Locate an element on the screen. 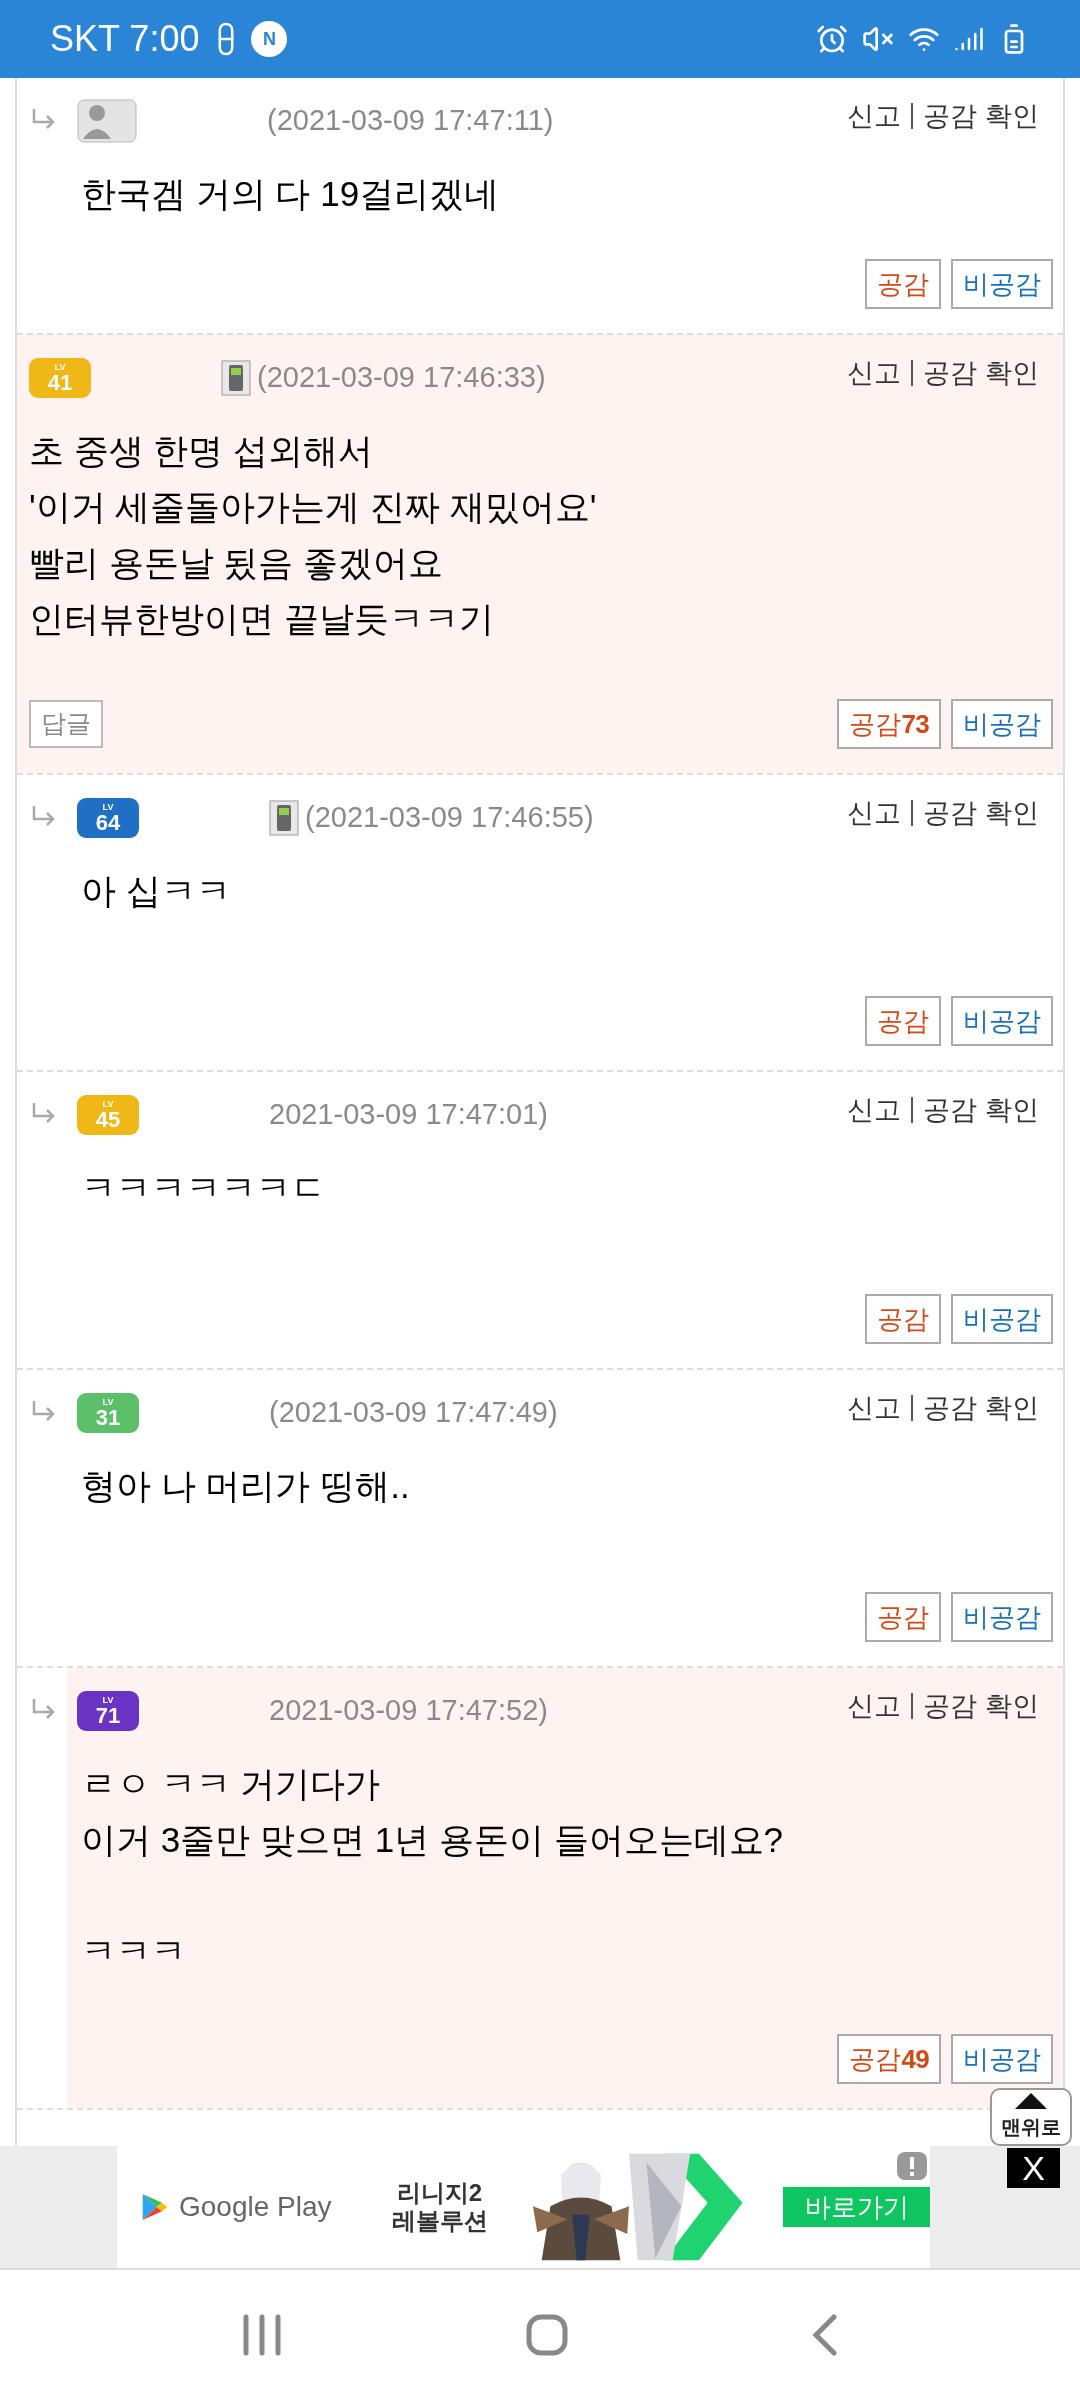 The height and width of the screenshot is (2400, 1080). reply-button: 답글 is located at coordinates (66, 724).